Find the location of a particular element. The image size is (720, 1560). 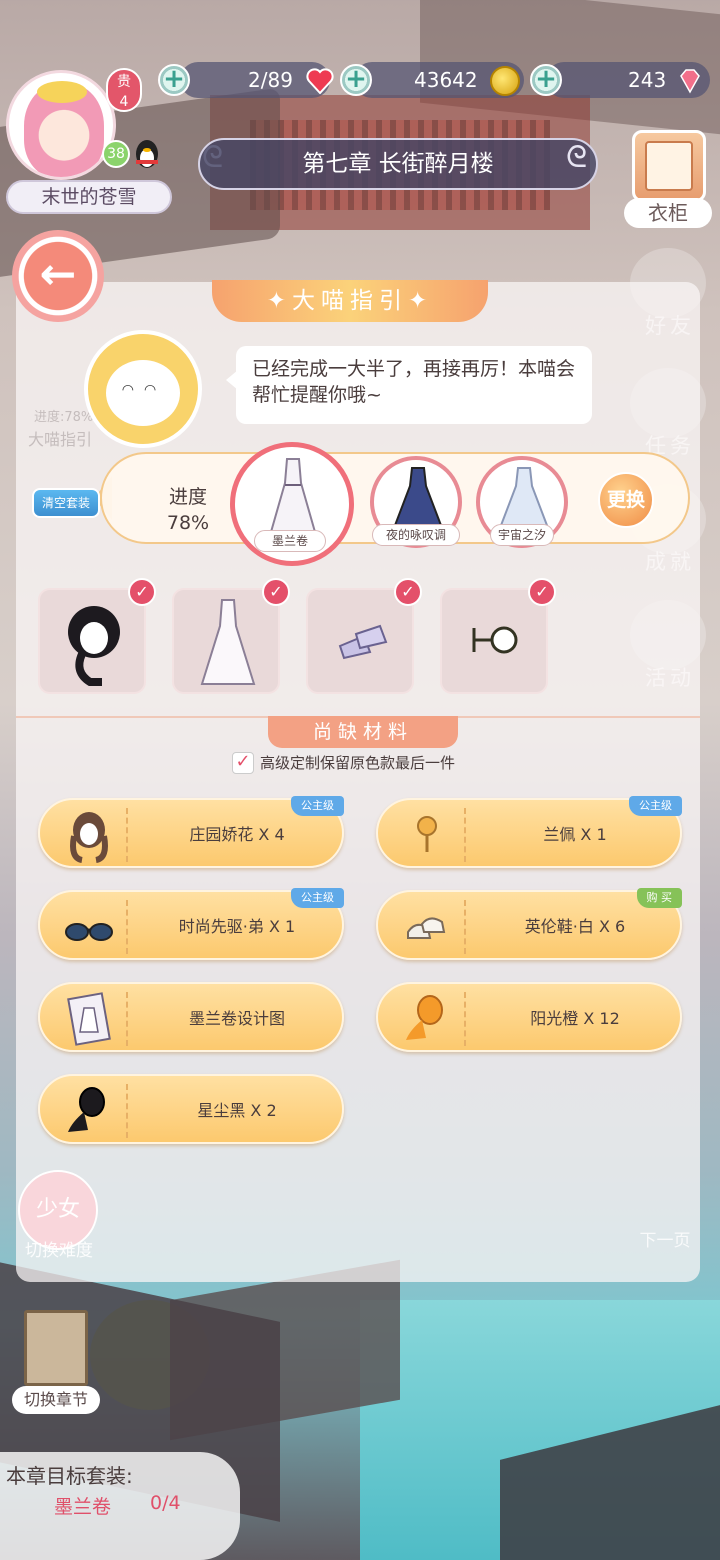

curly-hair-icon is located at coordinates (89, 837).